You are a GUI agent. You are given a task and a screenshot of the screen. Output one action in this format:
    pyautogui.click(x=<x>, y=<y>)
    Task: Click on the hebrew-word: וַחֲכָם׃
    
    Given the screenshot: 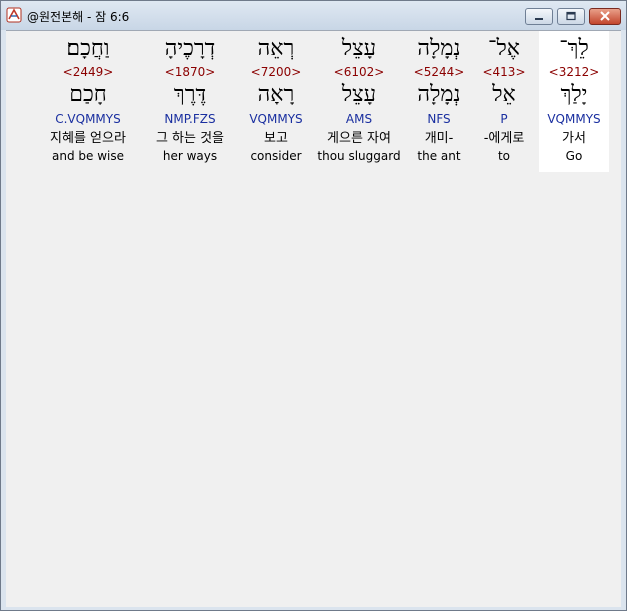 What is the action you would take?
    pyautogui.click(x=88, y=48)
    